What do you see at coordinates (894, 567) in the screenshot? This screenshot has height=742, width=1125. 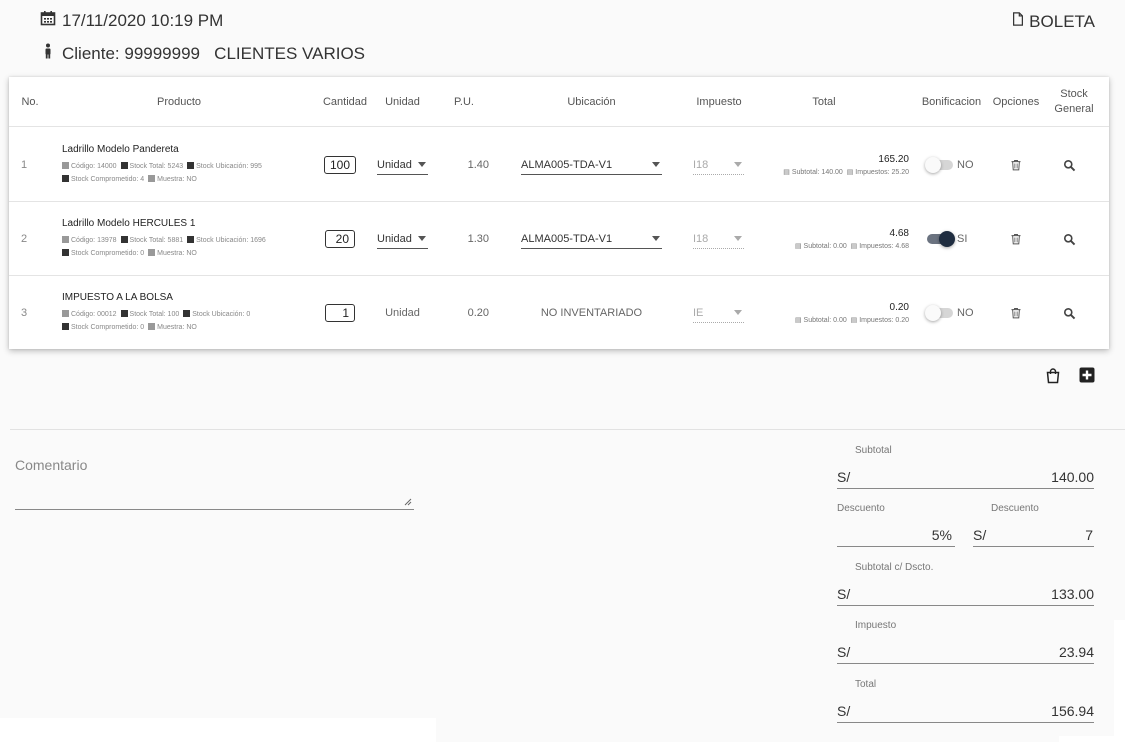 I see `subtotal-discount-label: Subtotal c/ Dscto.` at bounding box center [894, 567].